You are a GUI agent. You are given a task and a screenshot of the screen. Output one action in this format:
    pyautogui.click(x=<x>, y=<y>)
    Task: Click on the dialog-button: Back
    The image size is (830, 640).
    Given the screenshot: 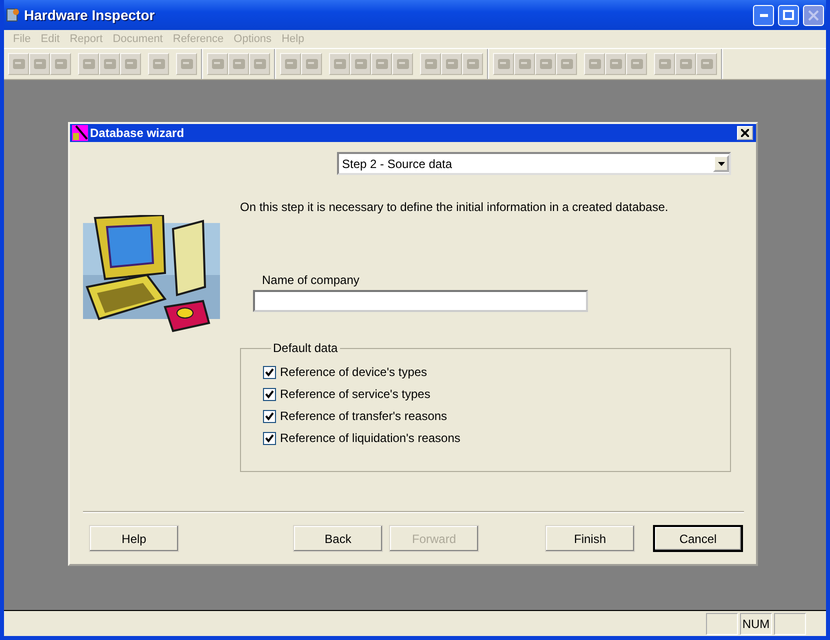 What is the action you would take?
    pyautogui.click(x=338, y=538)
    